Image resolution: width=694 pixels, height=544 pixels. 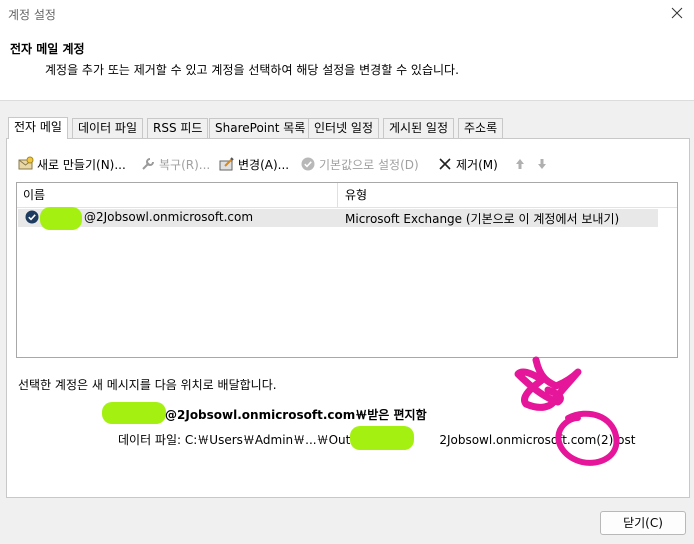 I want to click on remove-x-icon, so click(x=445, y=164).